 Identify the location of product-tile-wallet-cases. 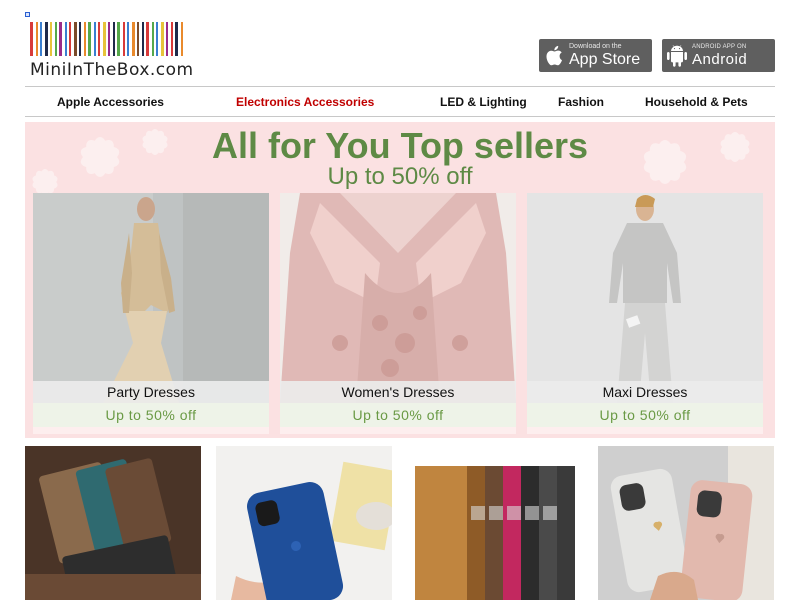
(113, 523).